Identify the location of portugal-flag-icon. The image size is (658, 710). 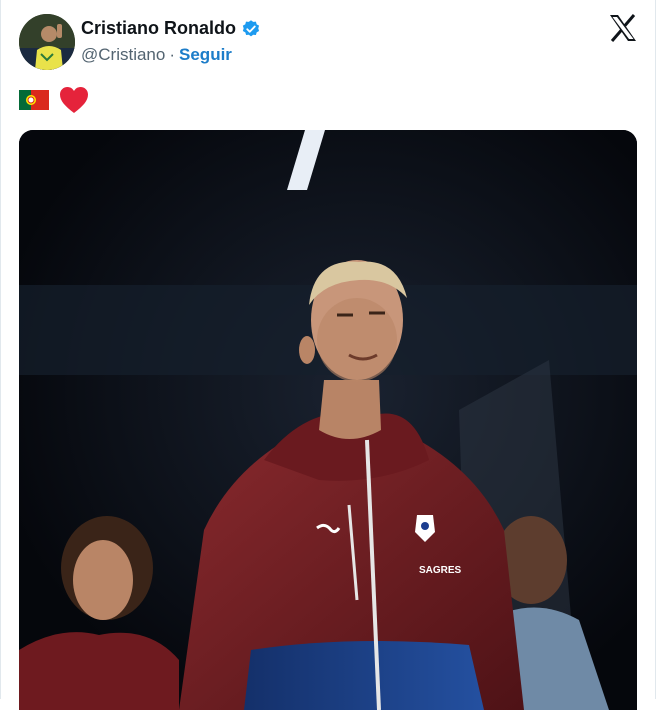
(34, 100).